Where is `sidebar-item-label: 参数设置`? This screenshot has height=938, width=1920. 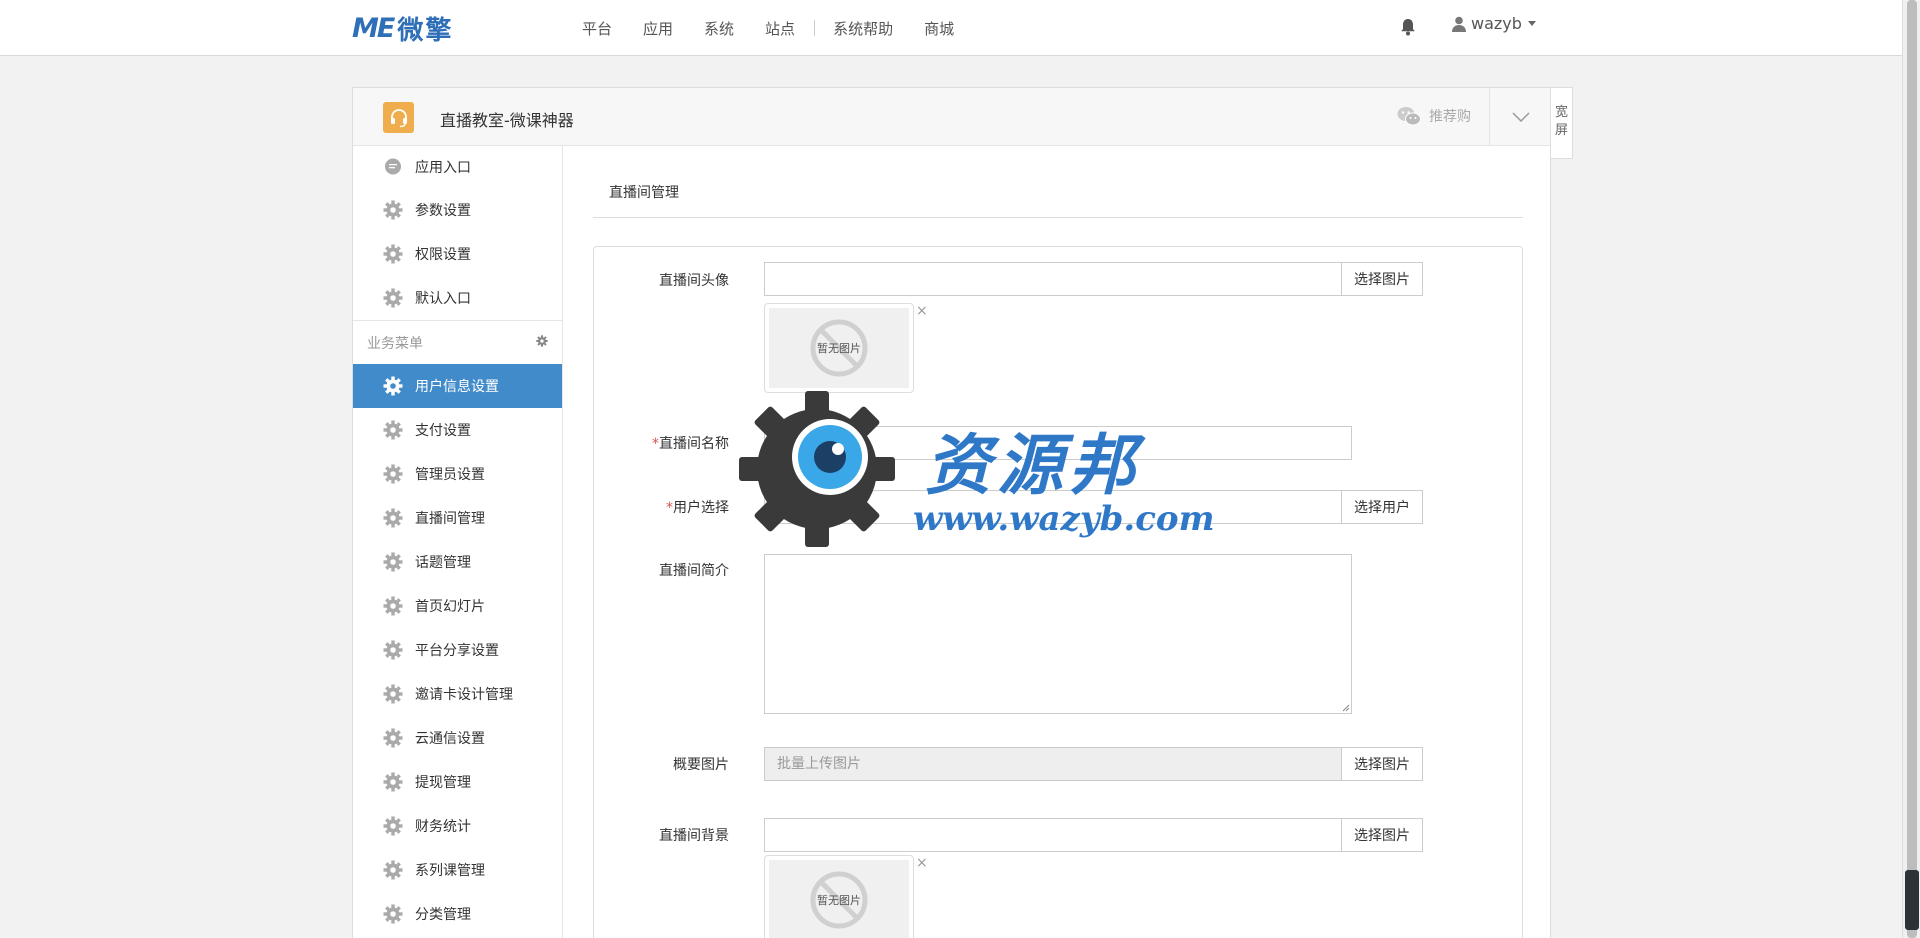
sidebar-item-label: 参数设置 is located at coordinates (443, 211).